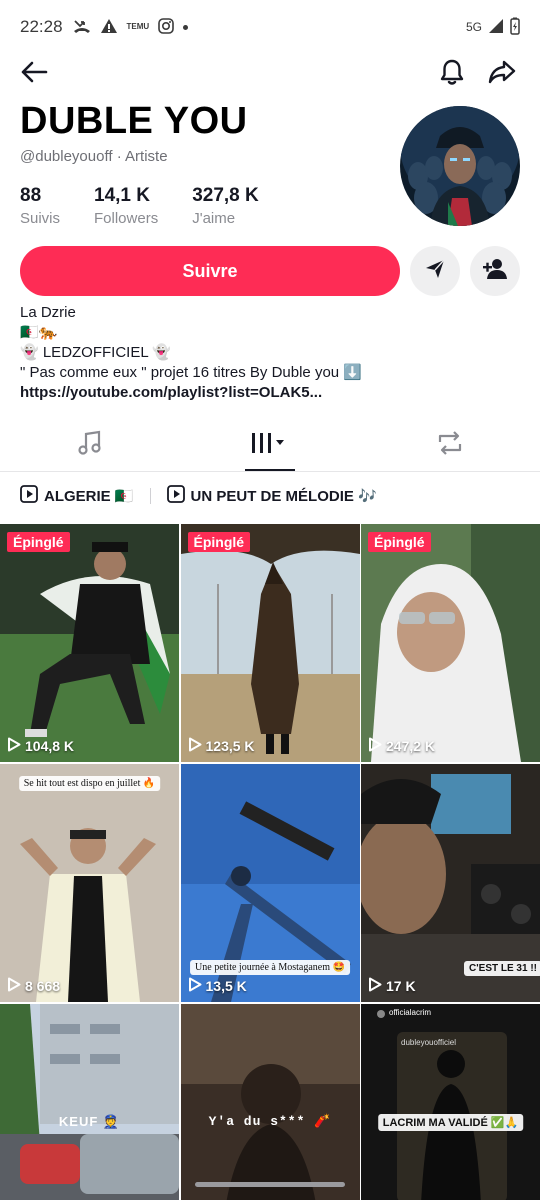 The width and height of the screenshot is (540, 1200). What do you see at coordinates (134, 121) in the screenshot?
I see `profile-display-name: DUBLE YOU` at bounding box center [134, 121].